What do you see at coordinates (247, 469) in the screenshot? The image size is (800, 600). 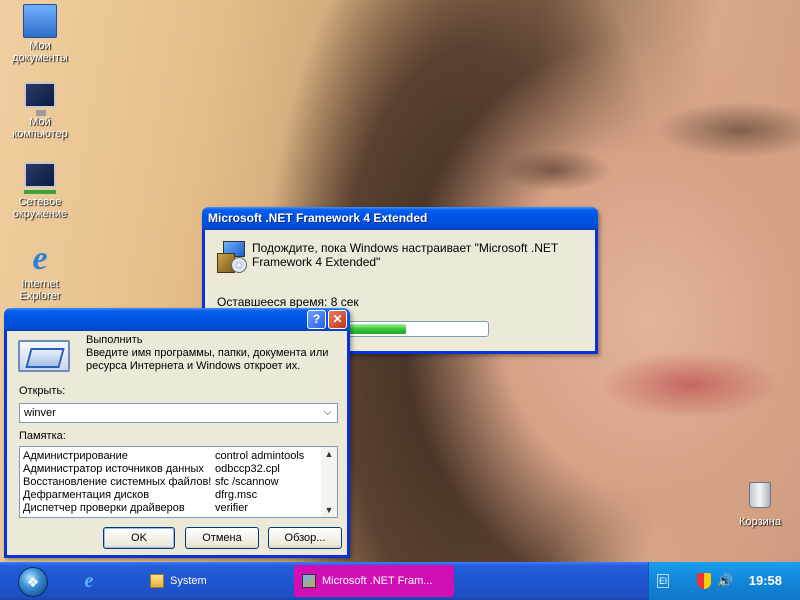 I see `memo-item-command: odbccp32.cpl` at bounding box center [247, 469].